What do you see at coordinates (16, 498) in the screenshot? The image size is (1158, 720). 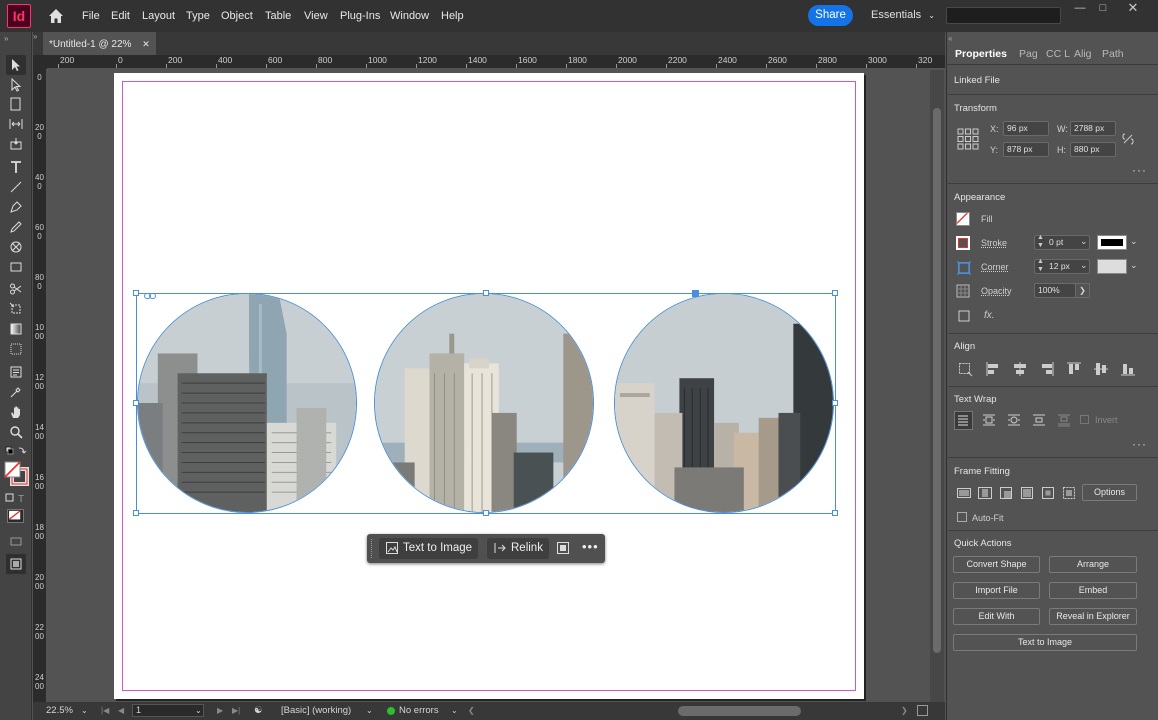 I see `formatting-container-icon: T` at bounding box center [16, 498].